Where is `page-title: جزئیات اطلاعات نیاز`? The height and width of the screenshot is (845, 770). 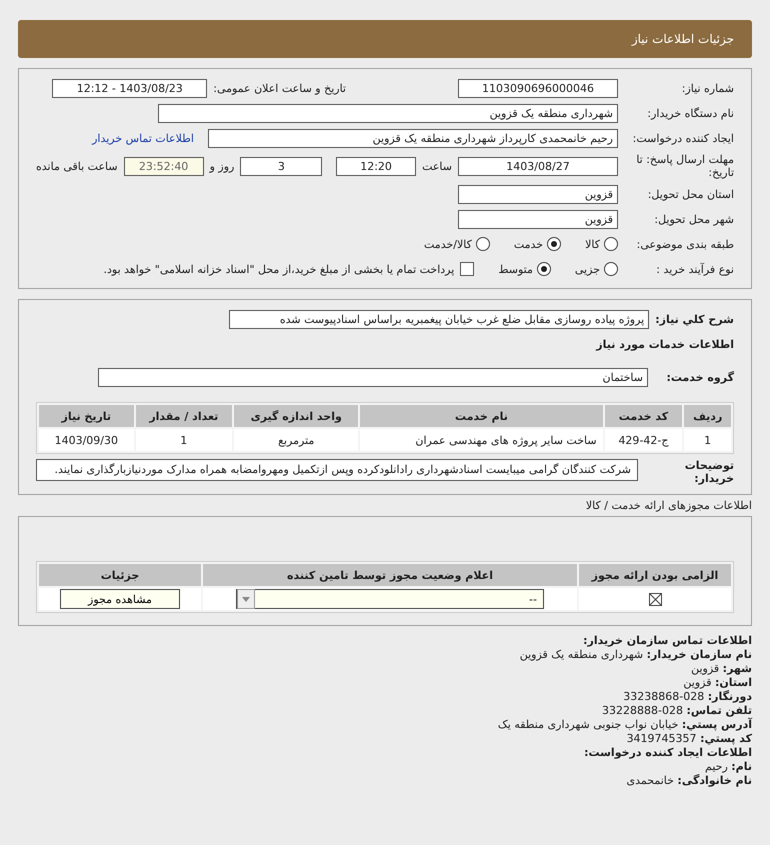
page-title: جزئیات اطلاعات نیاز is located at coordinates (683, 39).